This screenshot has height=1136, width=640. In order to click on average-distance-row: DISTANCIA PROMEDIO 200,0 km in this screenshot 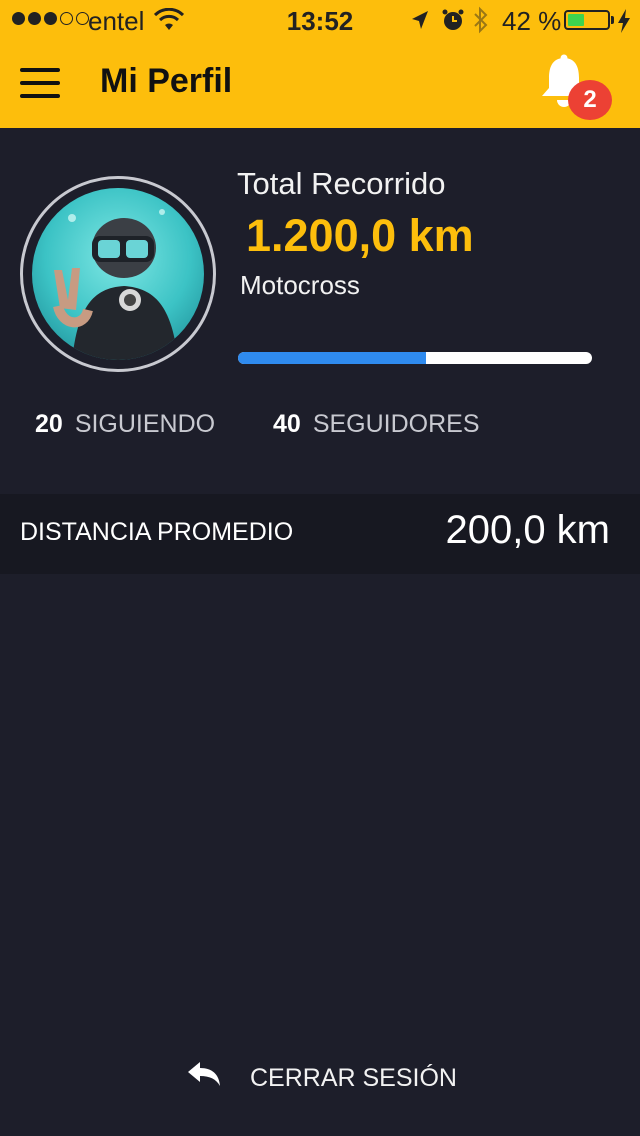, I will do `click(320, 534)`.